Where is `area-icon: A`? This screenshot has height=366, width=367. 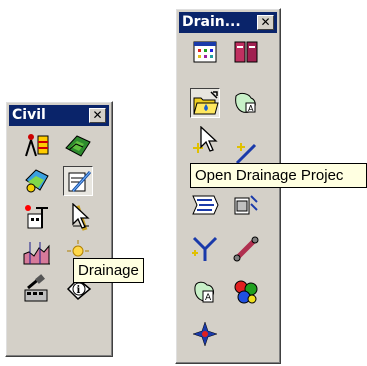 area-icon: A is located at coordinates (246, 103).